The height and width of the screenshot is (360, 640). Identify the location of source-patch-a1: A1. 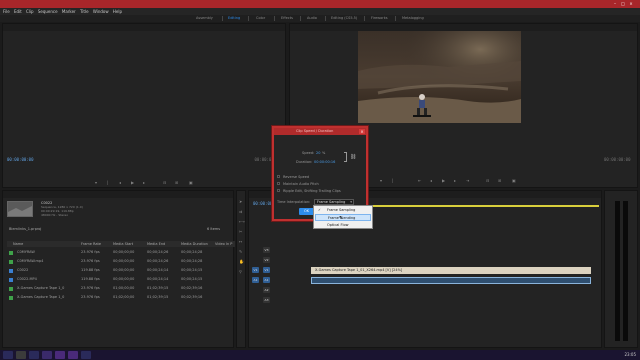
(255, 280).